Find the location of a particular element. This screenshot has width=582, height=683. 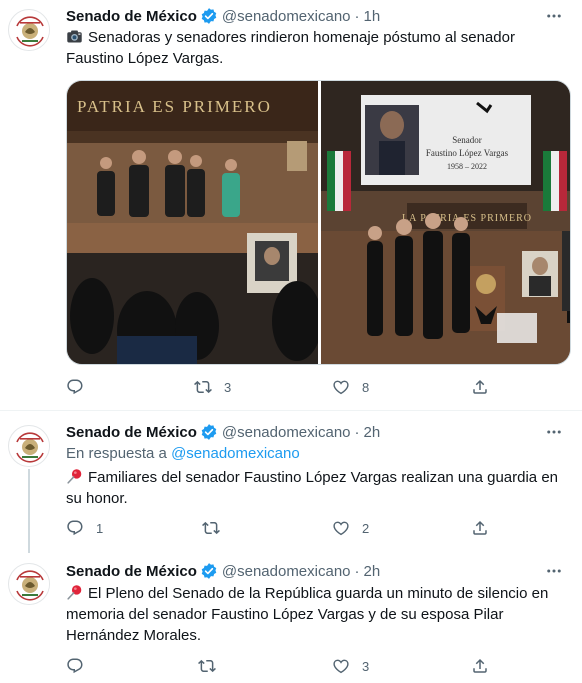

timestamp: 1h is located at coordinates (372, 16).